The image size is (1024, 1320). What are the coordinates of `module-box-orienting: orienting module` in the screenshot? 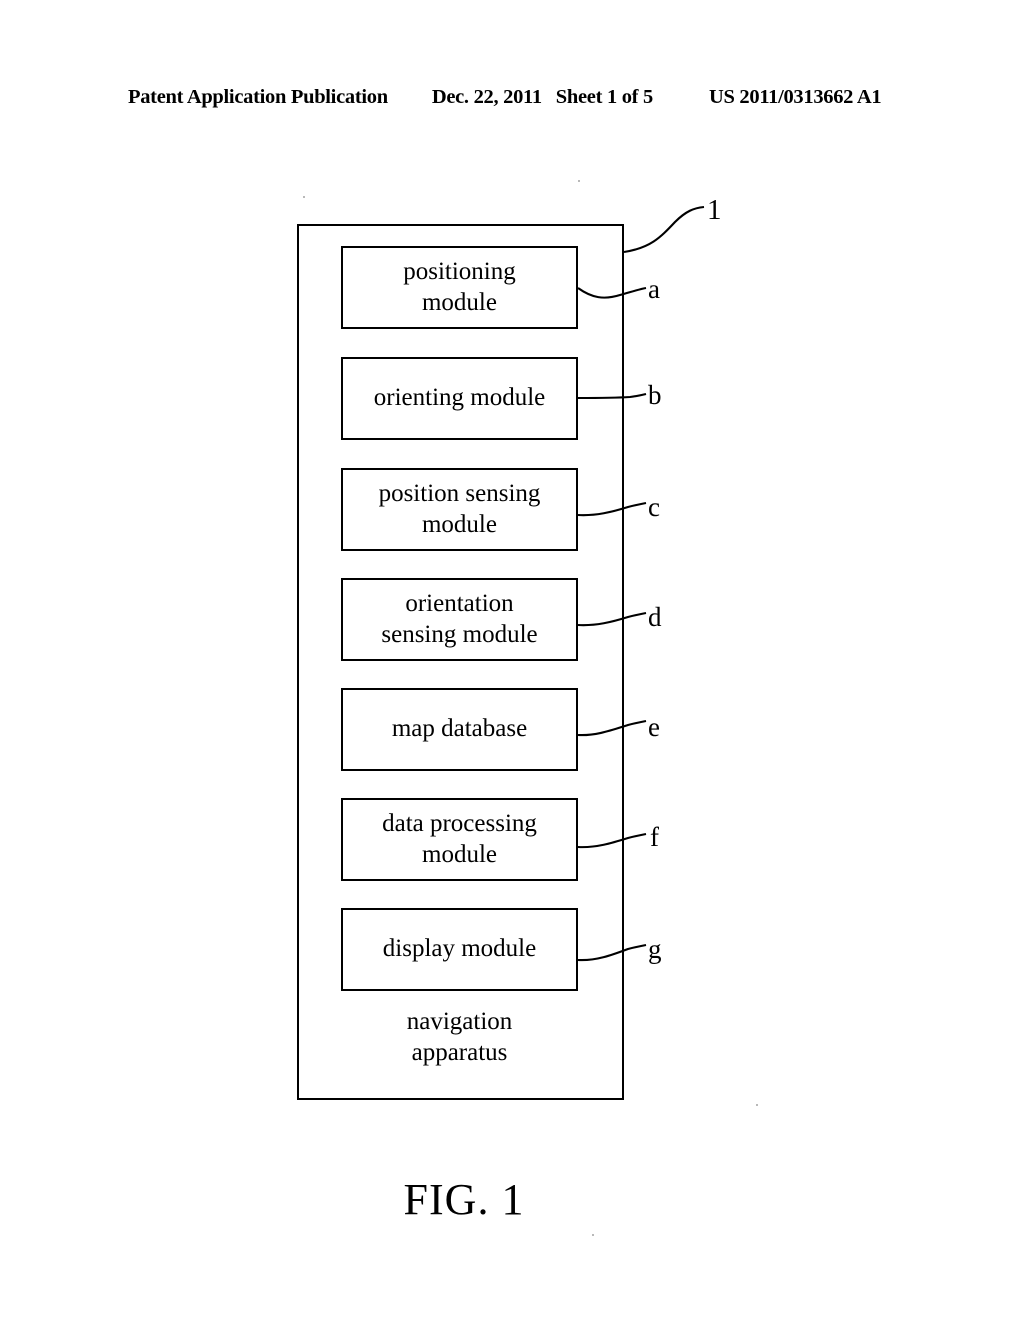 It's located at (459, 398).